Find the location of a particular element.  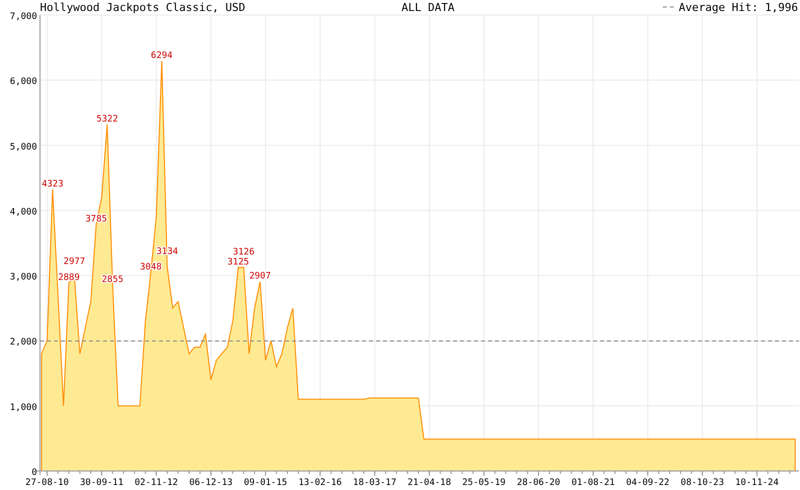

x-axis-label: 01-08-21 is located at coordinates (593, 483).